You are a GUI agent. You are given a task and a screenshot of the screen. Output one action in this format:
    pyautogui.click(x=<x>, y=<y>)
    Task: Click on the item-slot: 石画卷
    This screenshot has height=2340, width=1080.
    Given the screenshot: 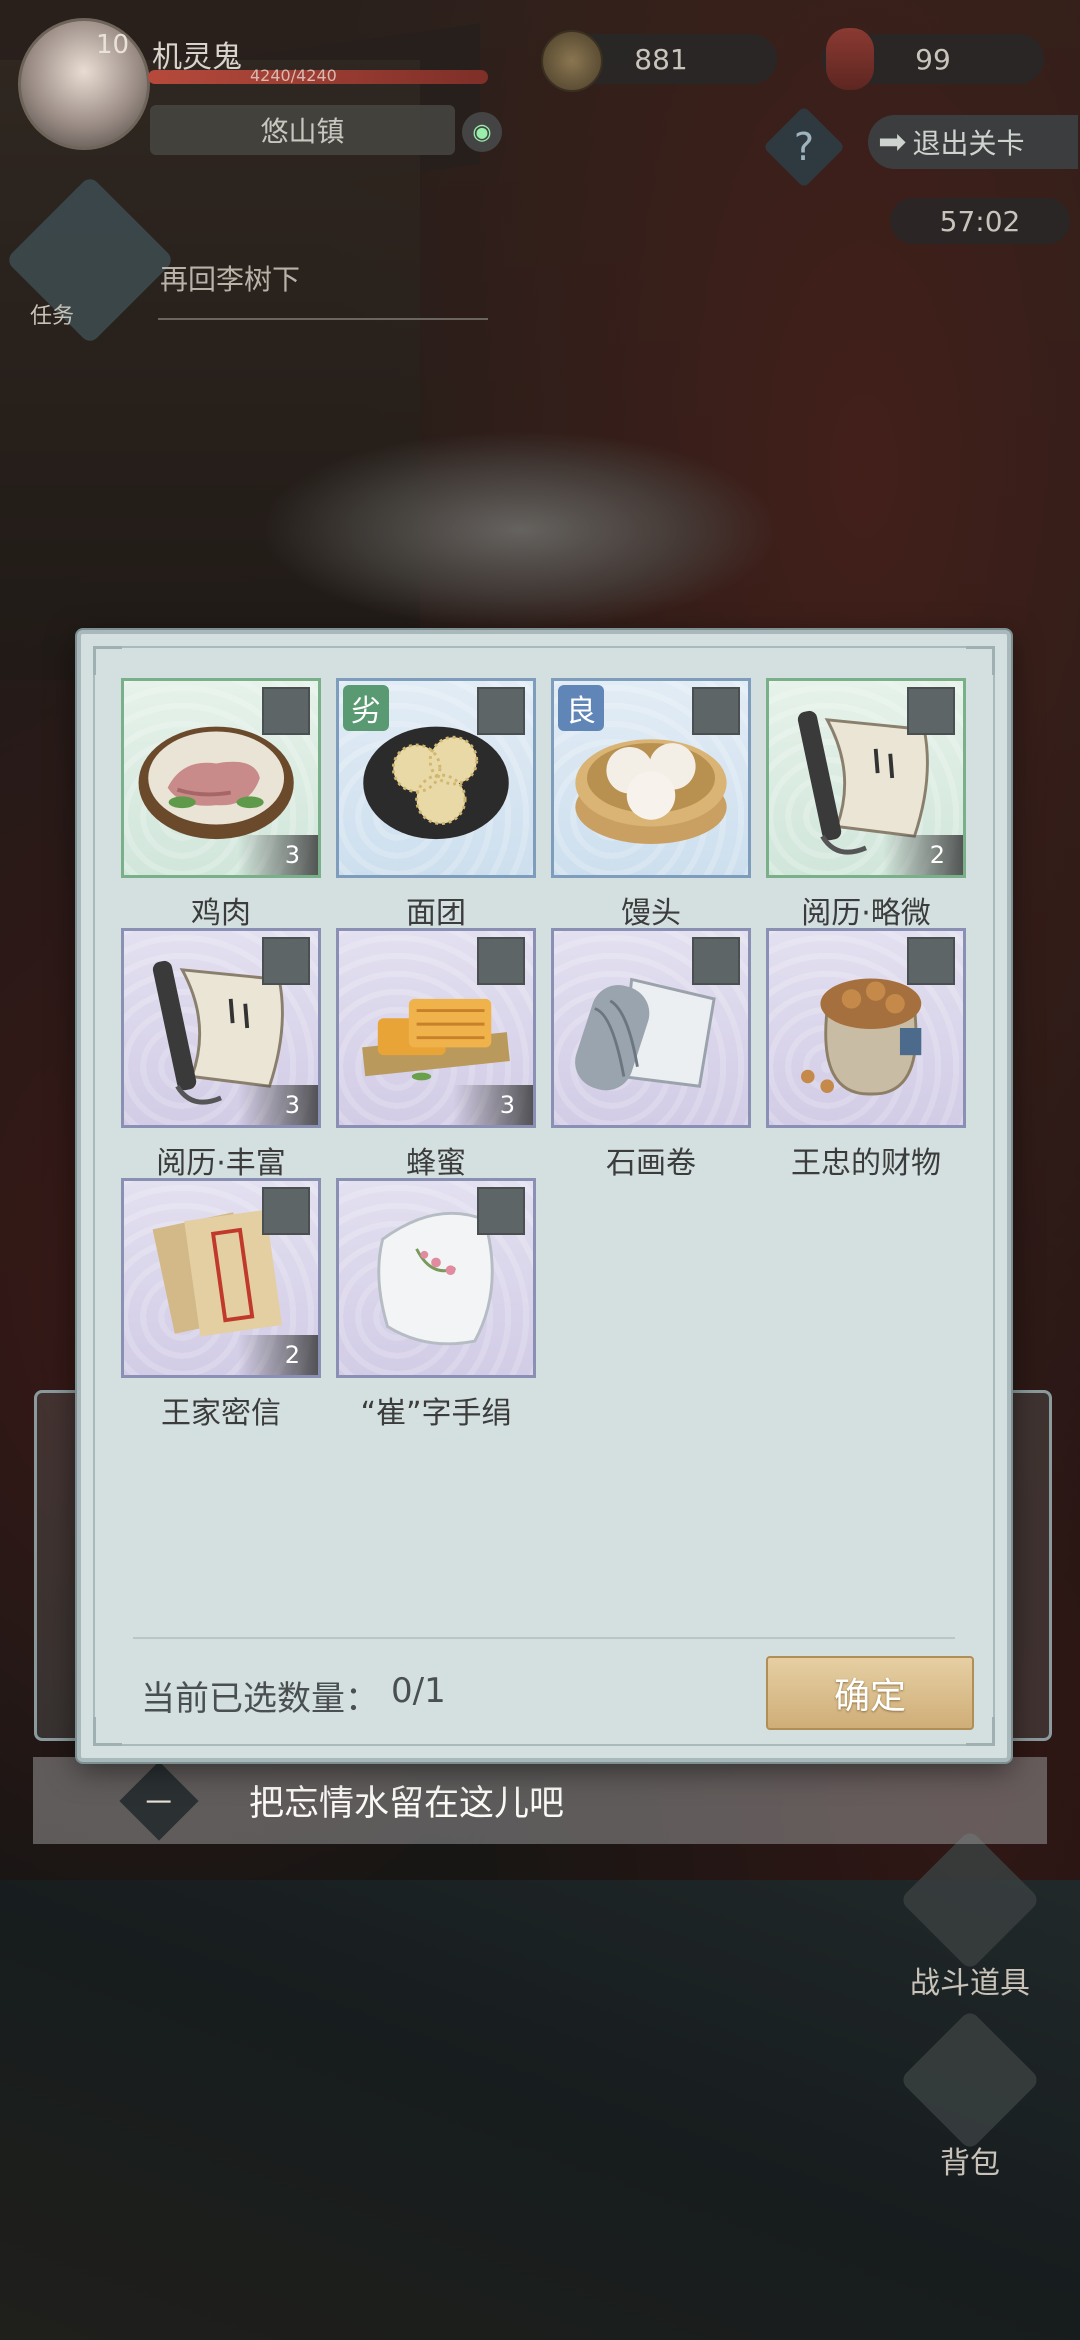 What is the action you would take?
    pyautogui.click(x=651, y=1054)
    